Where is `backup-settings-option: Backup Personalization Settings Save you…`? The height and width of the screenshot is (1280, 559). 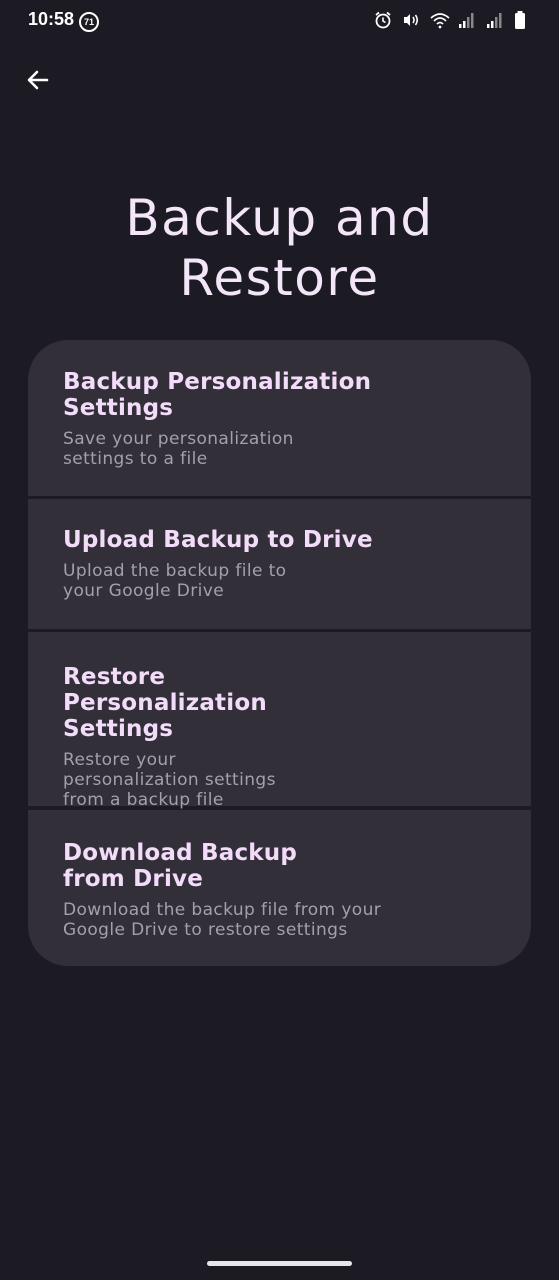 backup-settings-option: Backup Personalization Settings Save you… is located at coordinates (279, 418).